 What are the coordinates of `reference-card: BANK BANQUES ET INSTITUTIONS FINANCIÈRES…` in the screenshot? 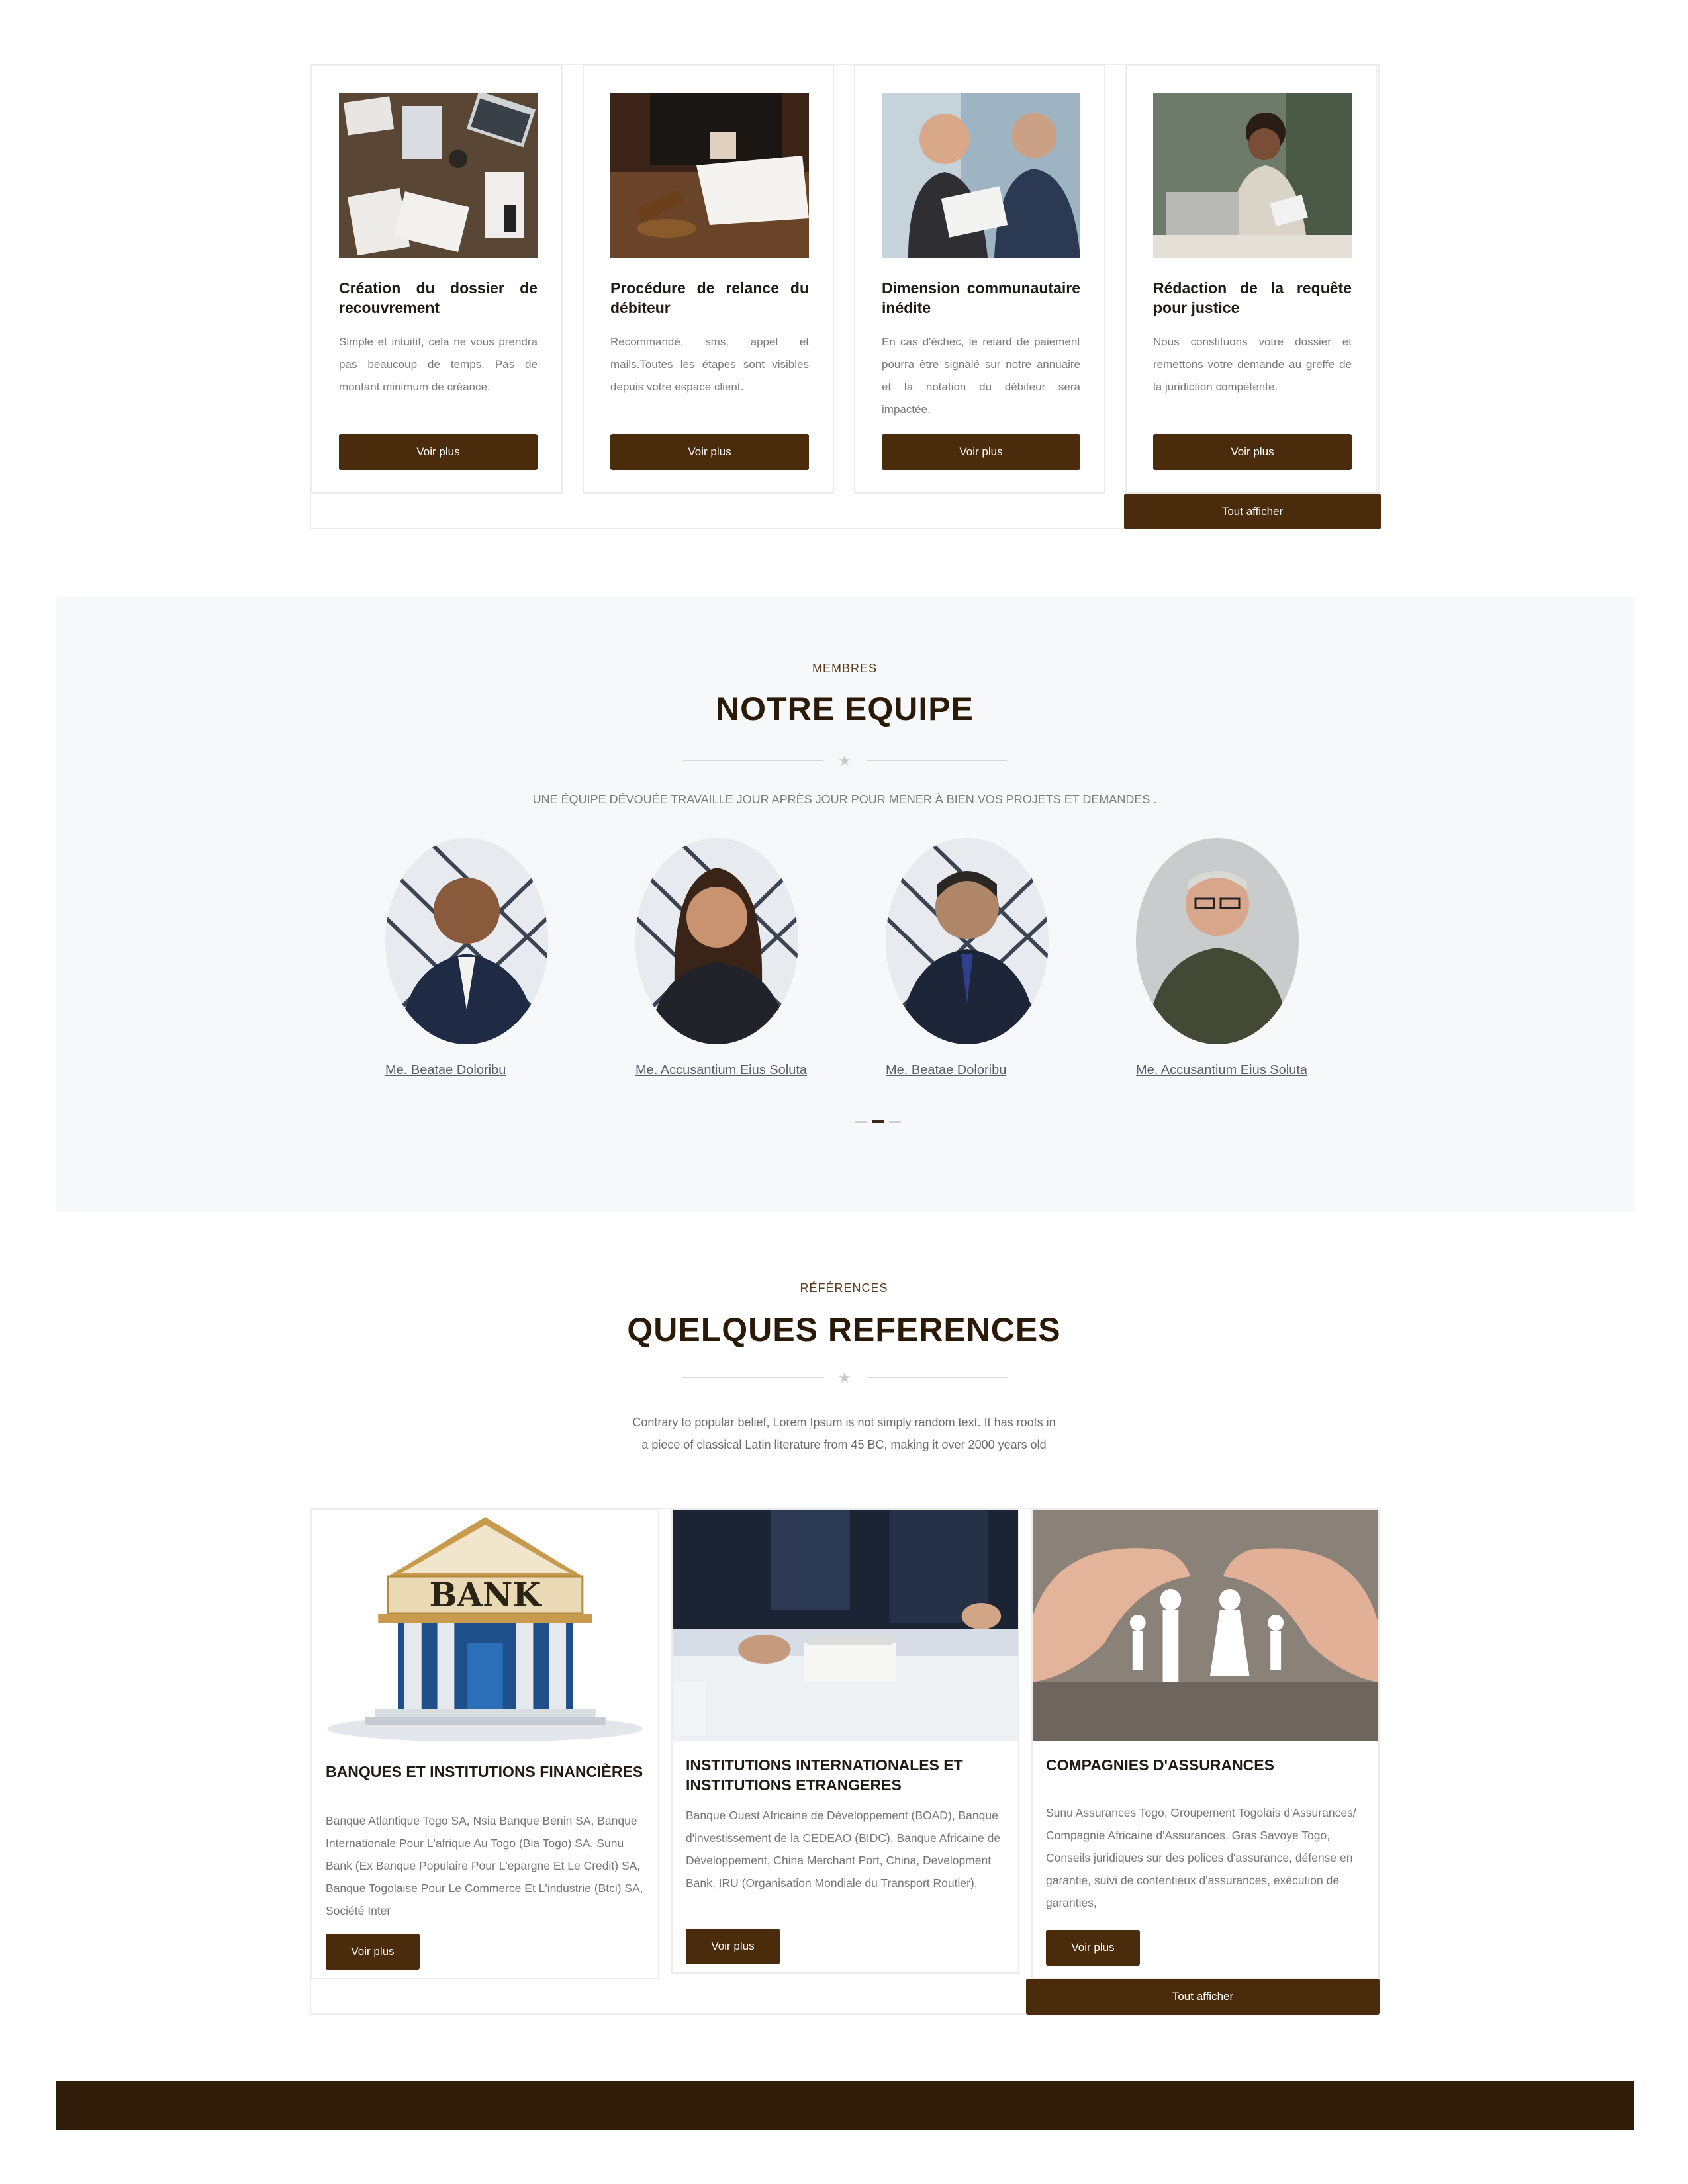 It's located at (485, 1744).